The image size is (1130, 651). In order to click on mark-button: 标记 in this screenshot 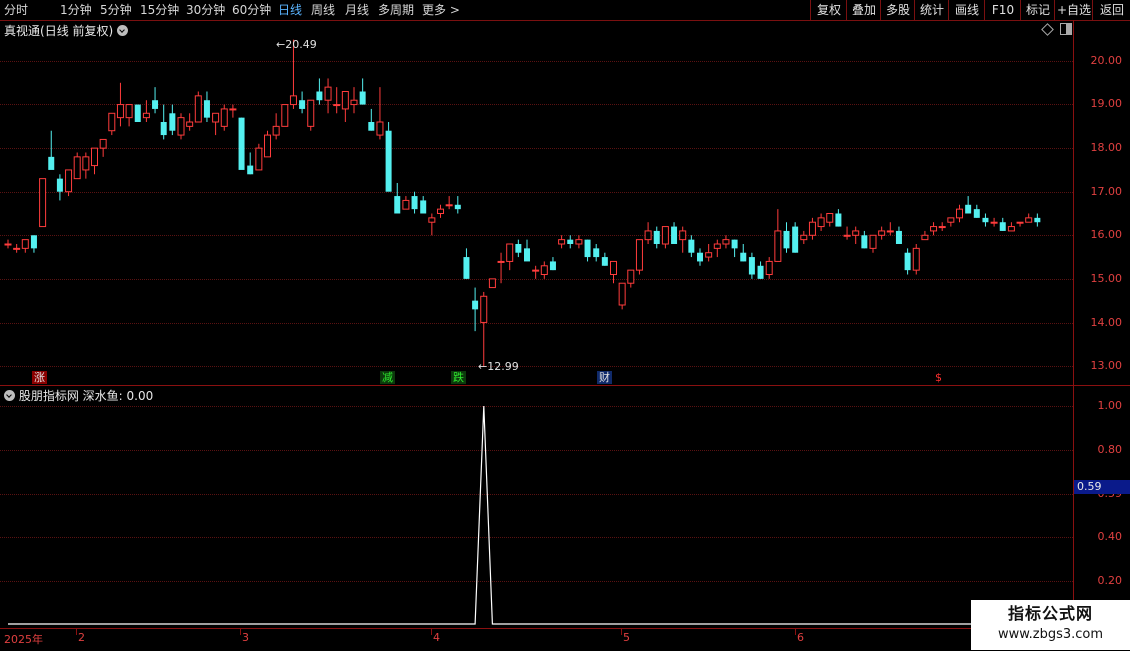, I will do `click(1037, 10)`.